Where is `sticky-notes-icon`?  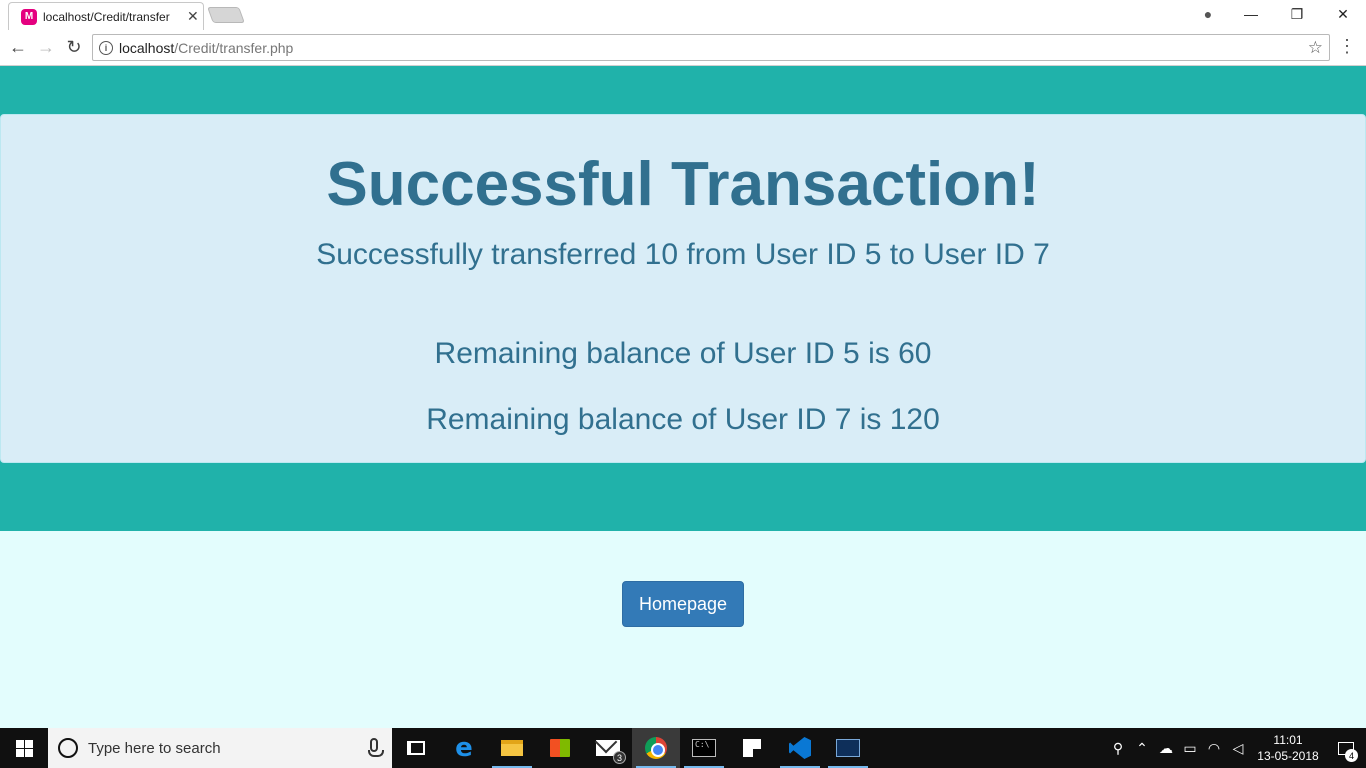 sticky-notes-icon is located at coordinates (752, 748).